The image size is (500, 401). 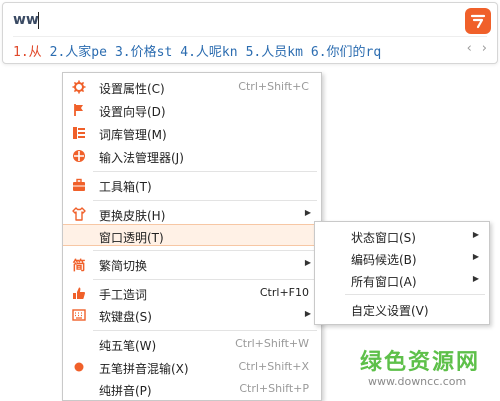 What do you see at coordinates (484, 48) in the screenshot?
I see `next-page-icon: ›` at bounding box center [484, 48].